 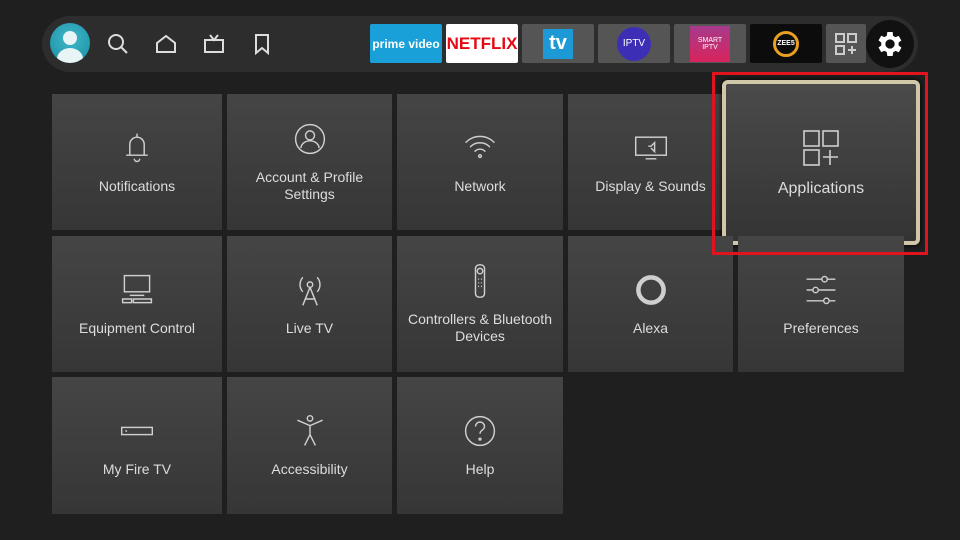 What do you see at coordinates (821, 327) in the screenshot?
I see `tile-label: Preferences` at bounding box center [821, 327].